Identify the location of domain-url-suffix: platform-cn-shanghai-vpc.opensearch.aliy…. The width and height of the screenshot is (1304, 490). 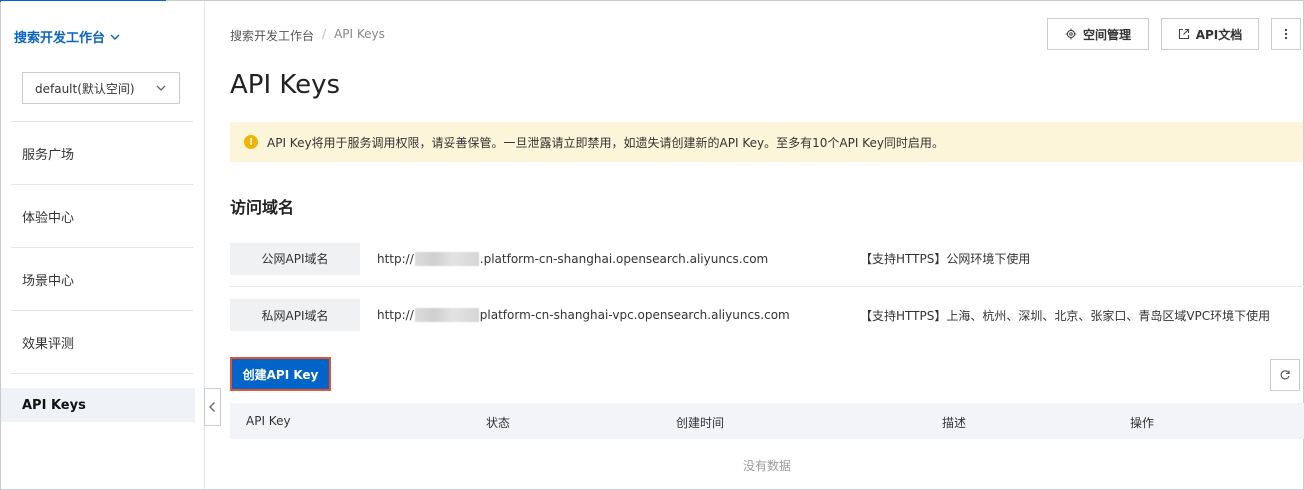
(634, 315).